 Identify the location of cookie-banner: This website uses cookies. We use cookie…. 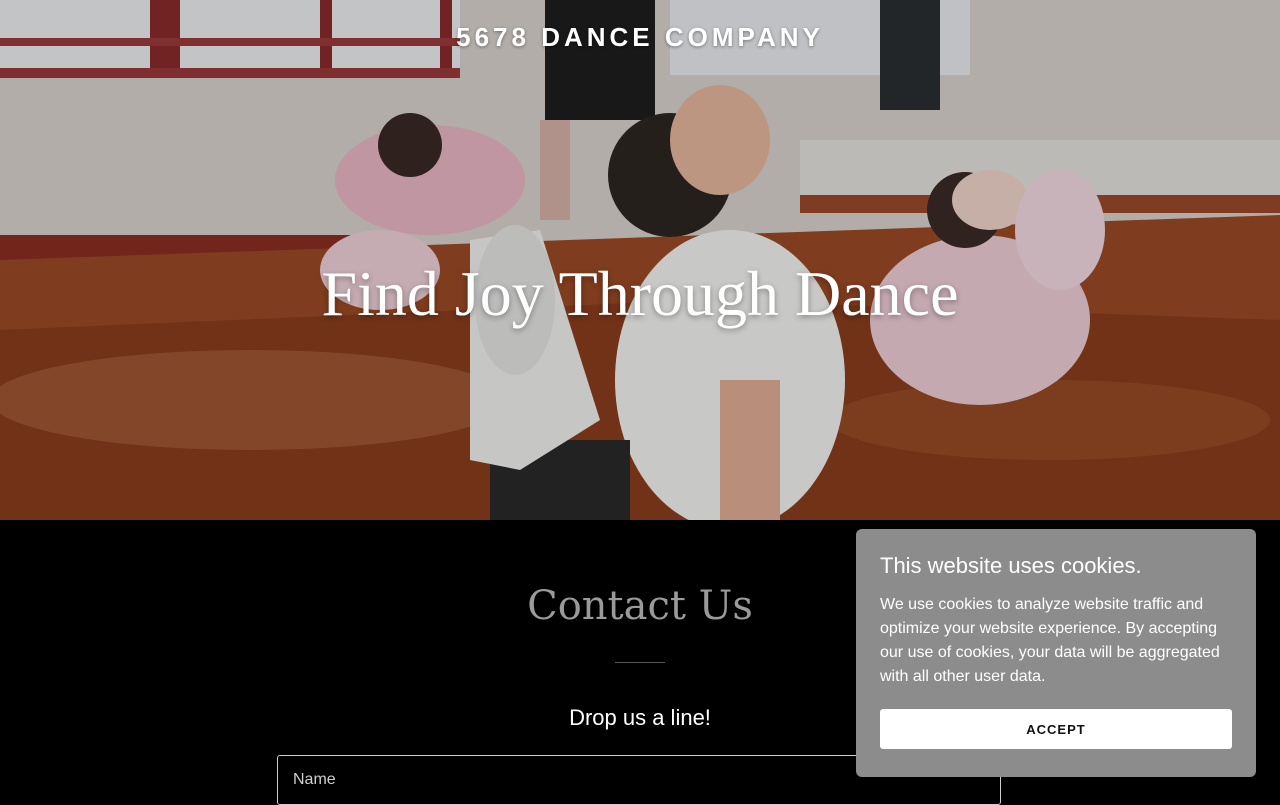
(1056, 653).